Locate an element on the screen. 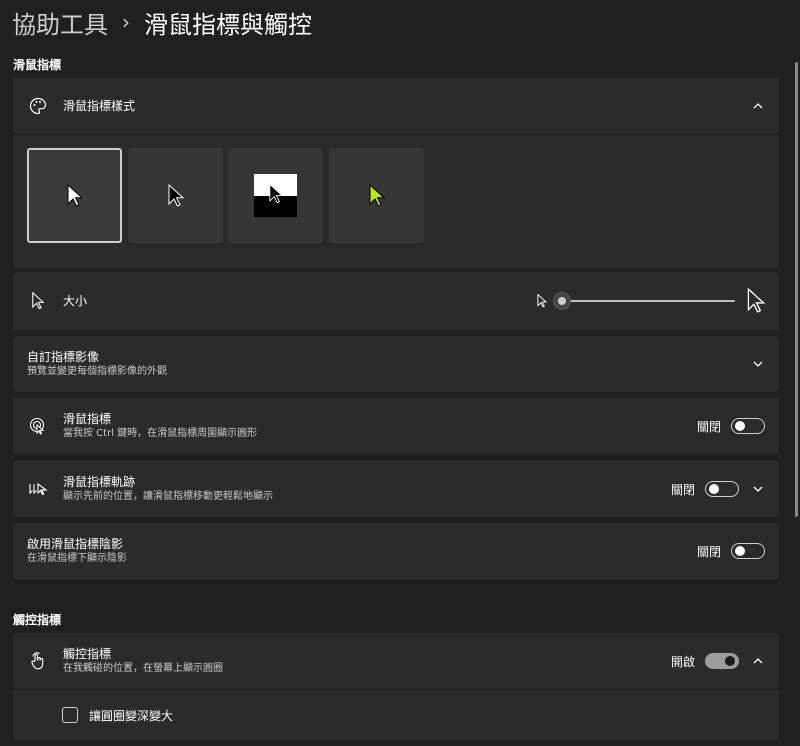 The image size is (800, 746). pointer-style-black-option is located at coordinates (175, 195).